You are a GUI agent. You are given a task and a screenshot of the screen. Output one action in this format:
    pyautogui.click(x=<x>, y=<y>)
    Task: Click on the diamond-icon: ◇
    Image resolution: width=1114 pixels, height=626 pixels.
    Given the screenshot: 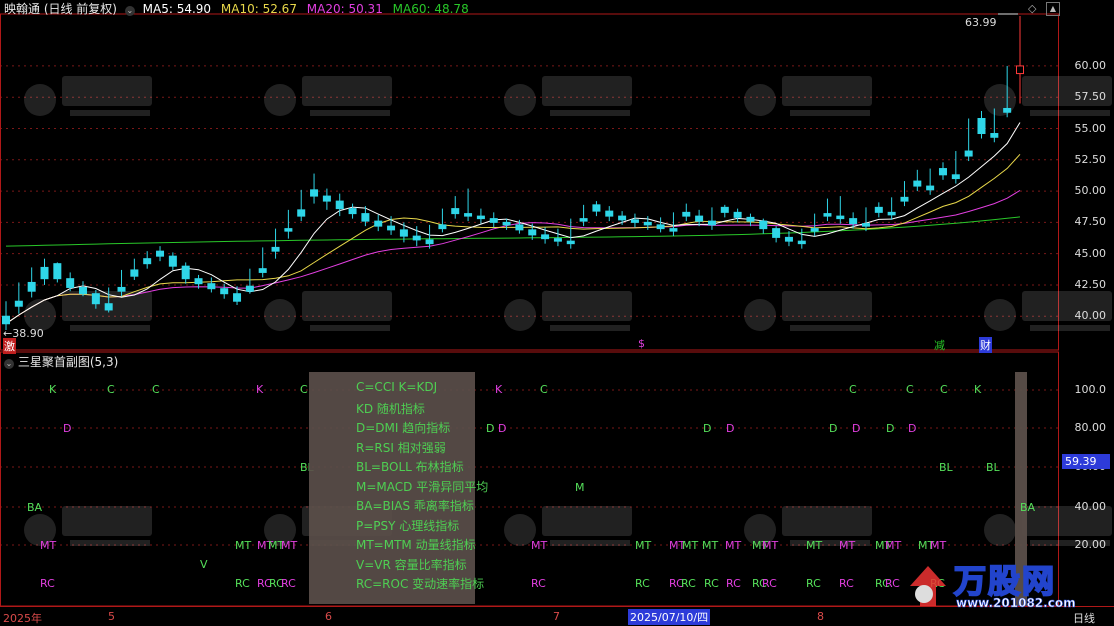 What is the action you would take?
    pyautogui.click(x=1032, y=8)
    